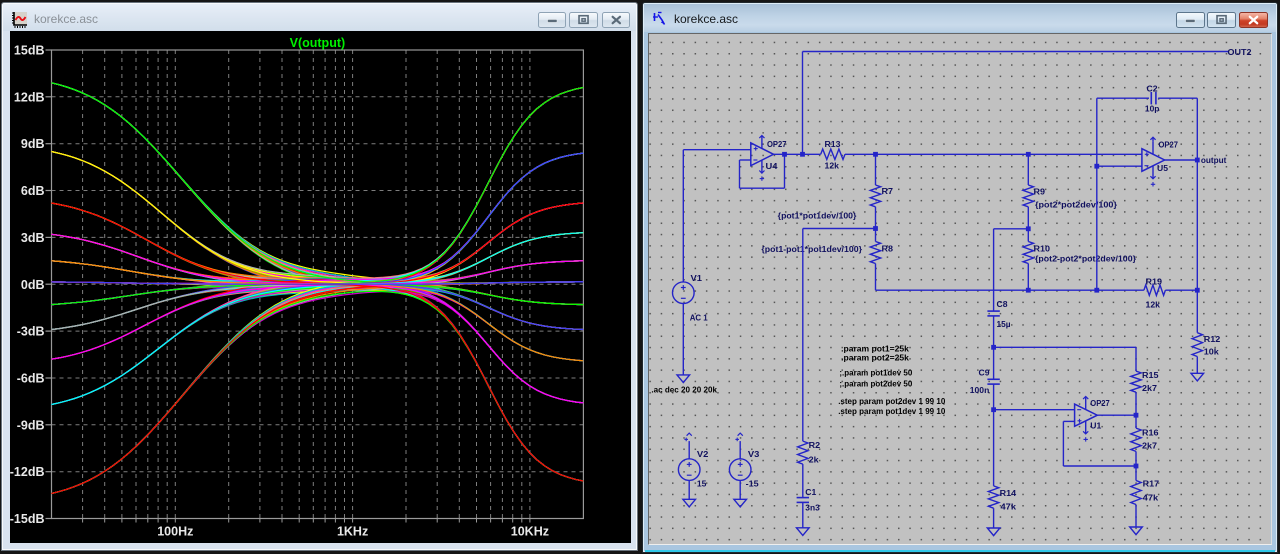 The width and height of the screenshot is (1280, 554). What do you see at coordinates (29, 97) in the screenshot?
I see `svg-text: 12dB` at bounding box center [29, 97].